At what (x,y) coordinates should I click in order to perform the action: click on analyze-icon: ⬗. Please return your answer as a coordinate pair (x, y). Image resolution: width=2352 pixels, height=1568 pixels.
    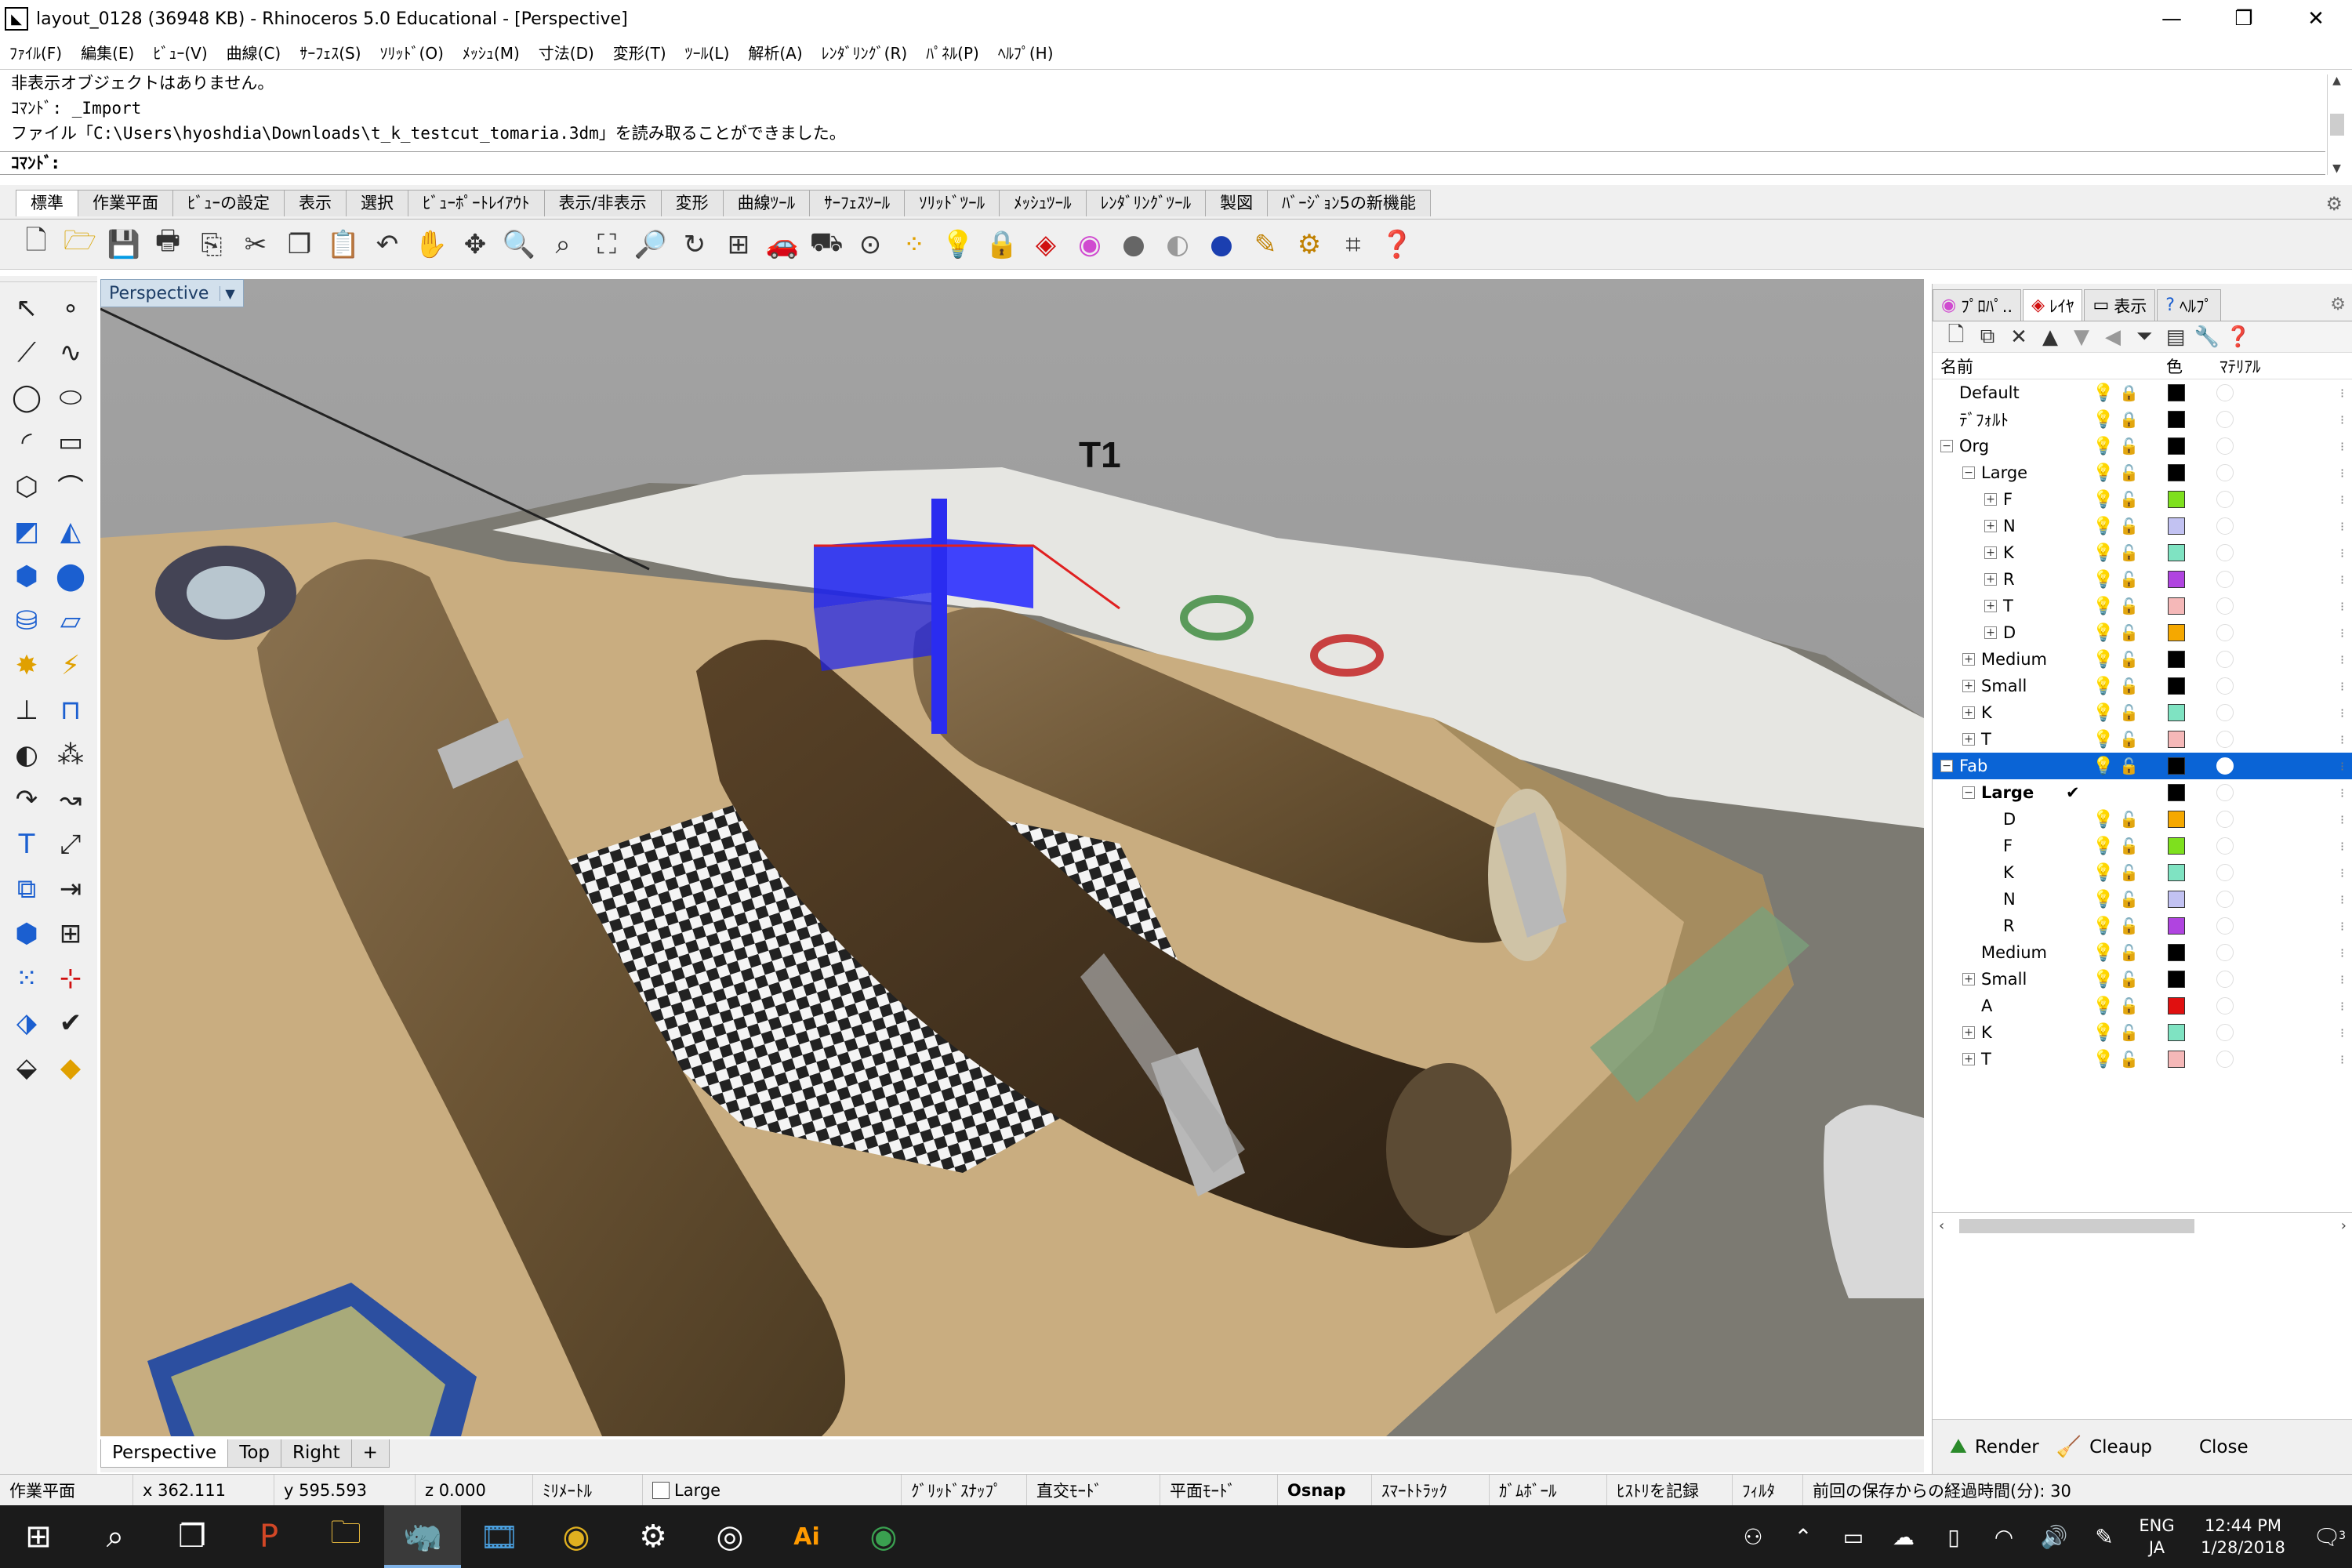
    Looking at the image, I should click on (27, 1022).